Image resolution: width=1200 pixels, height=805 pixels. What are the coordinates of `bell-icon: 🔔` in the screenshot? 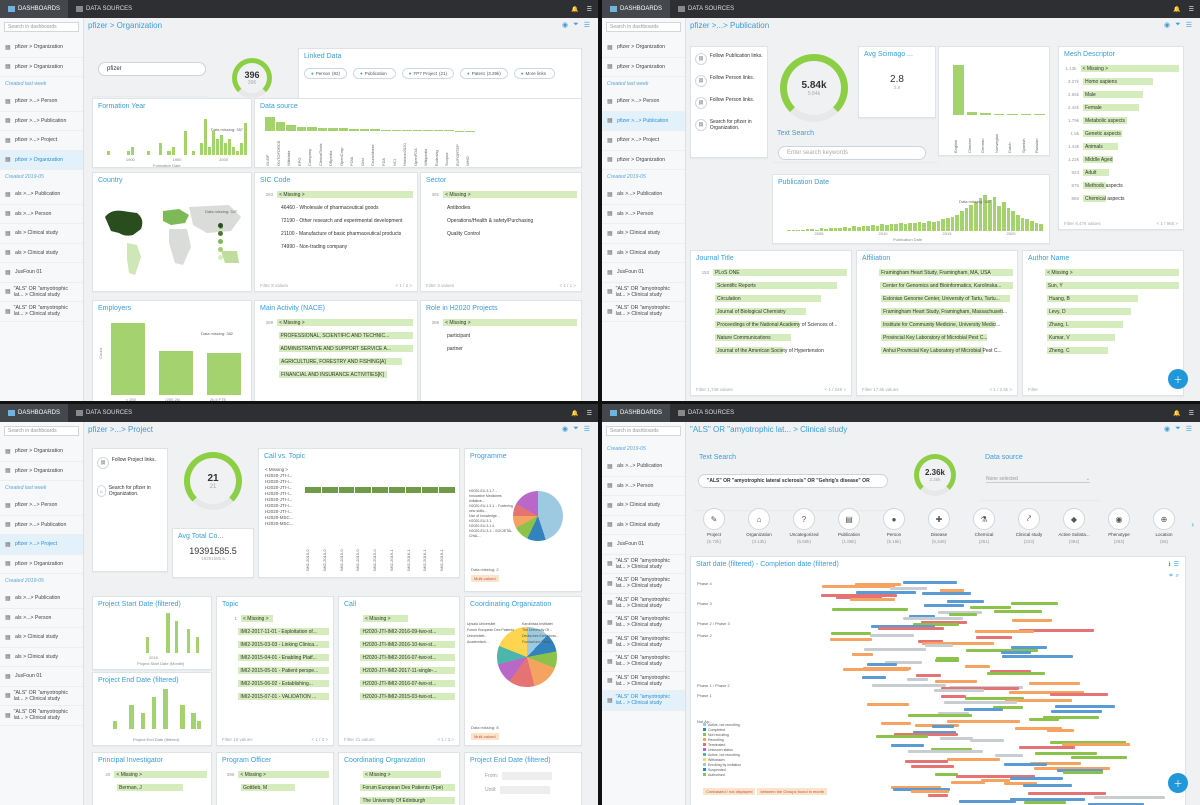 It's located at (1176, 9).